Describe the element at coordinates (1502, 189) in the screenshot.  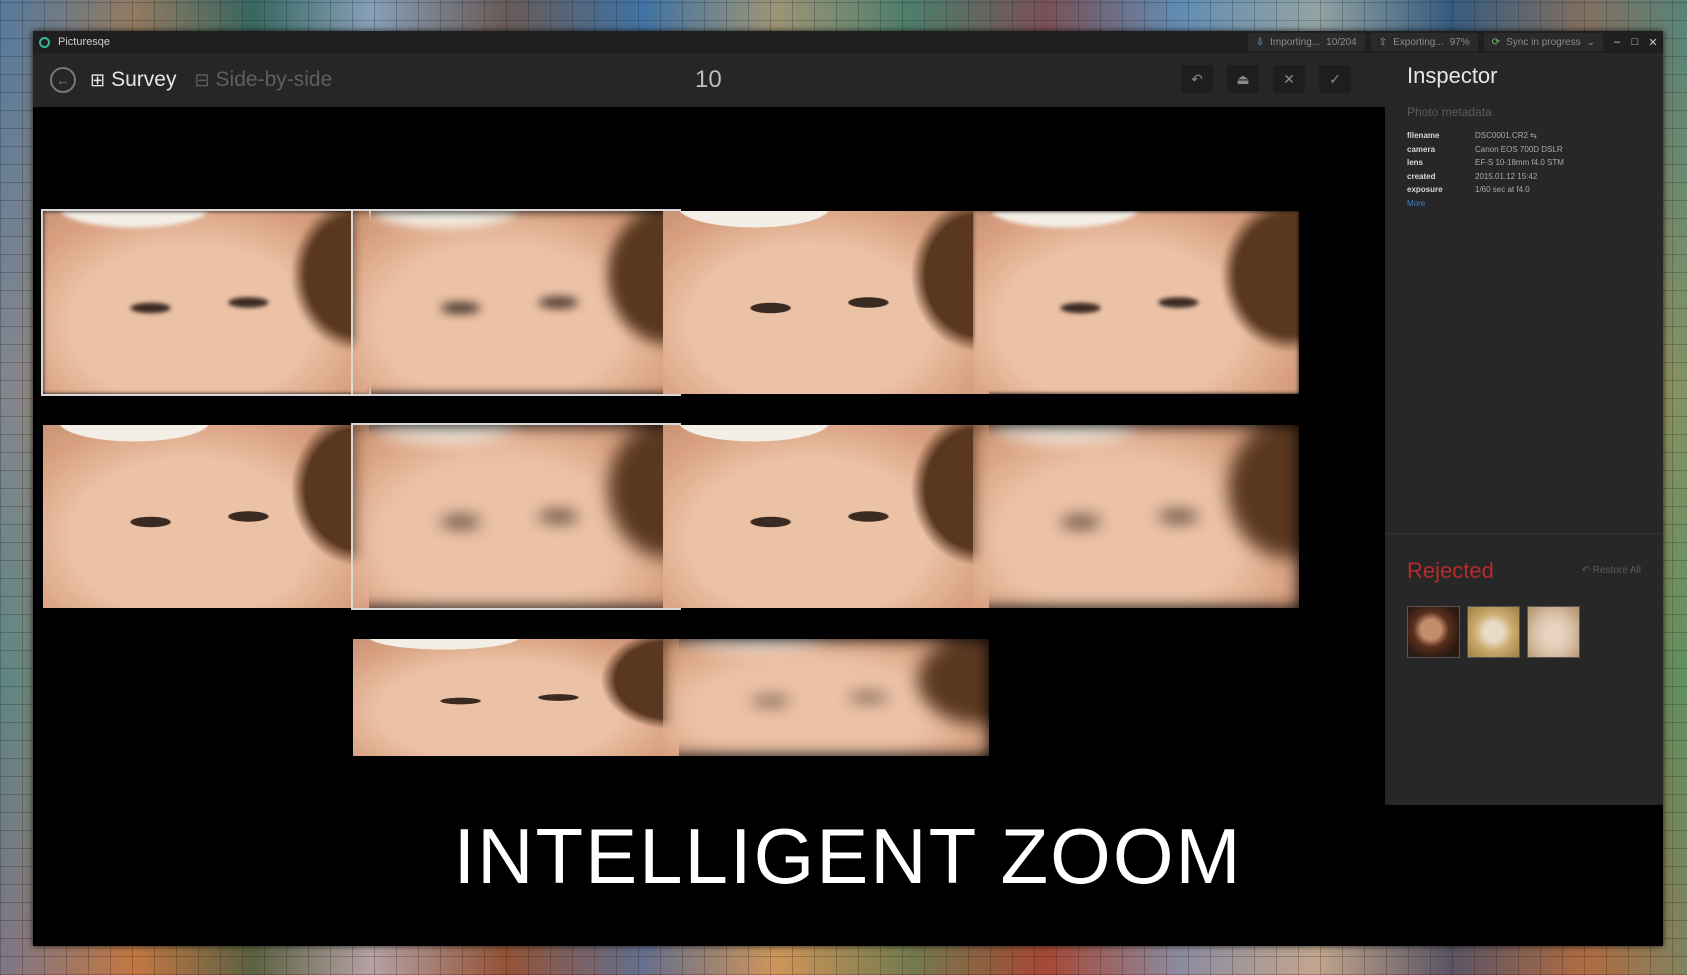
I see `metadata-value: 1/60 sec at f4.0` at that location.